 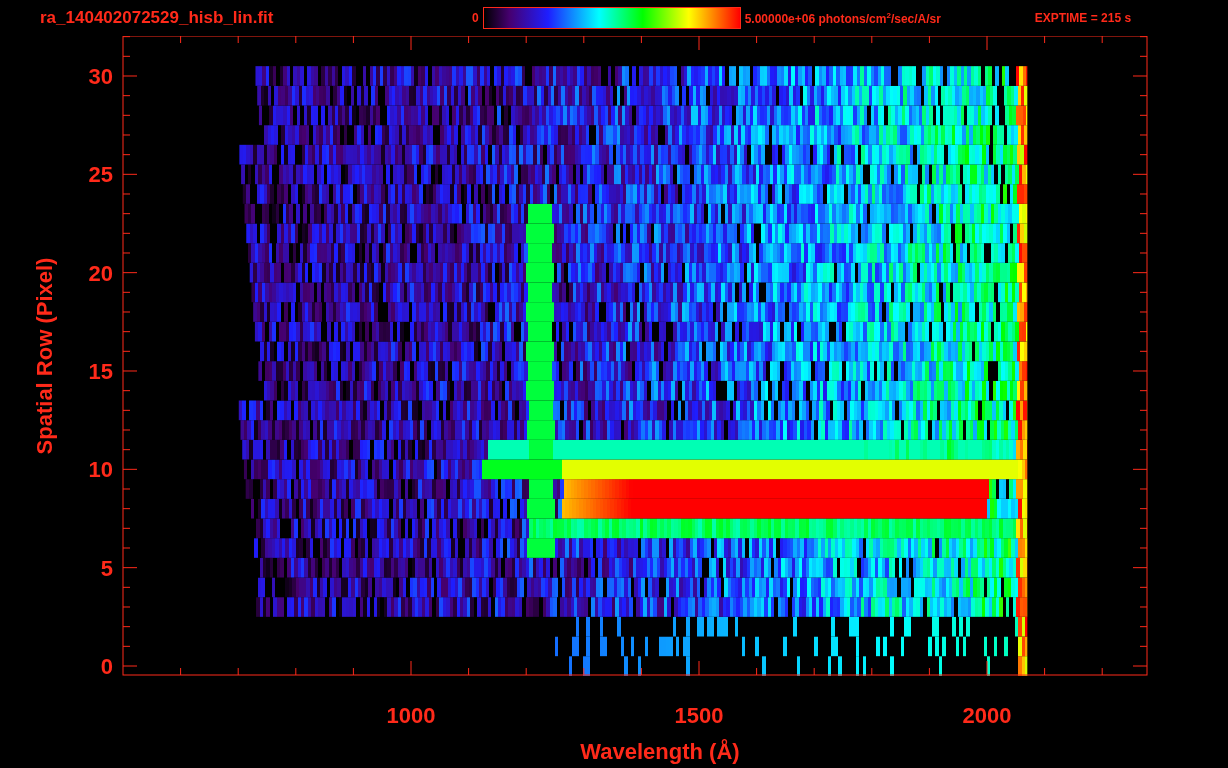 What do you see at coordinates (843, 18) in the screenshot?
I see `colorbar-max-label: 5.00000e+06 photons/cm$^{2}$/sec/A/sr` at bounding box center [843, 18].